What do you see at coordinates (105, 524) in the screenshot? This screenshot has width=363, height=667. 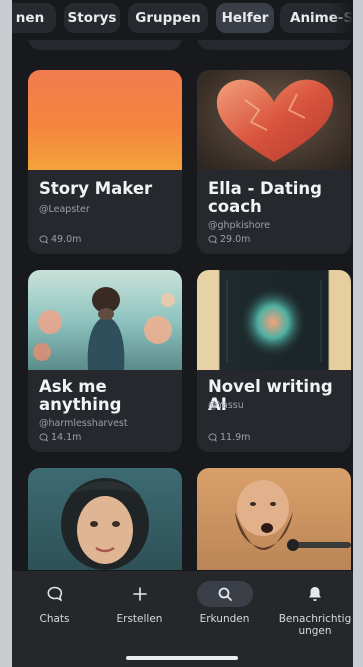 I see `portrait-woman` at bounding box center [105, 524].